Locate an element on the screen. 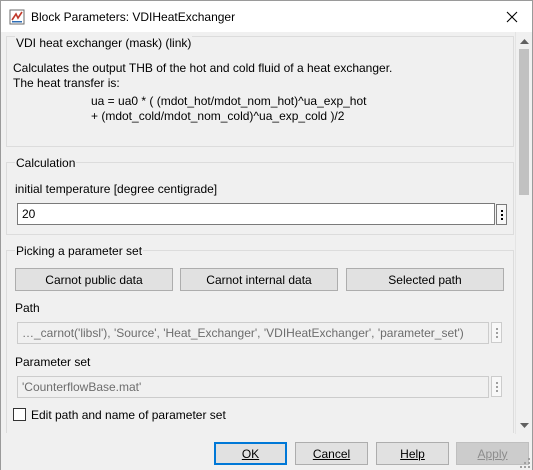 This screenshot has width=533, height=470. help-button-label: Help is located at coordinates (412, 453).